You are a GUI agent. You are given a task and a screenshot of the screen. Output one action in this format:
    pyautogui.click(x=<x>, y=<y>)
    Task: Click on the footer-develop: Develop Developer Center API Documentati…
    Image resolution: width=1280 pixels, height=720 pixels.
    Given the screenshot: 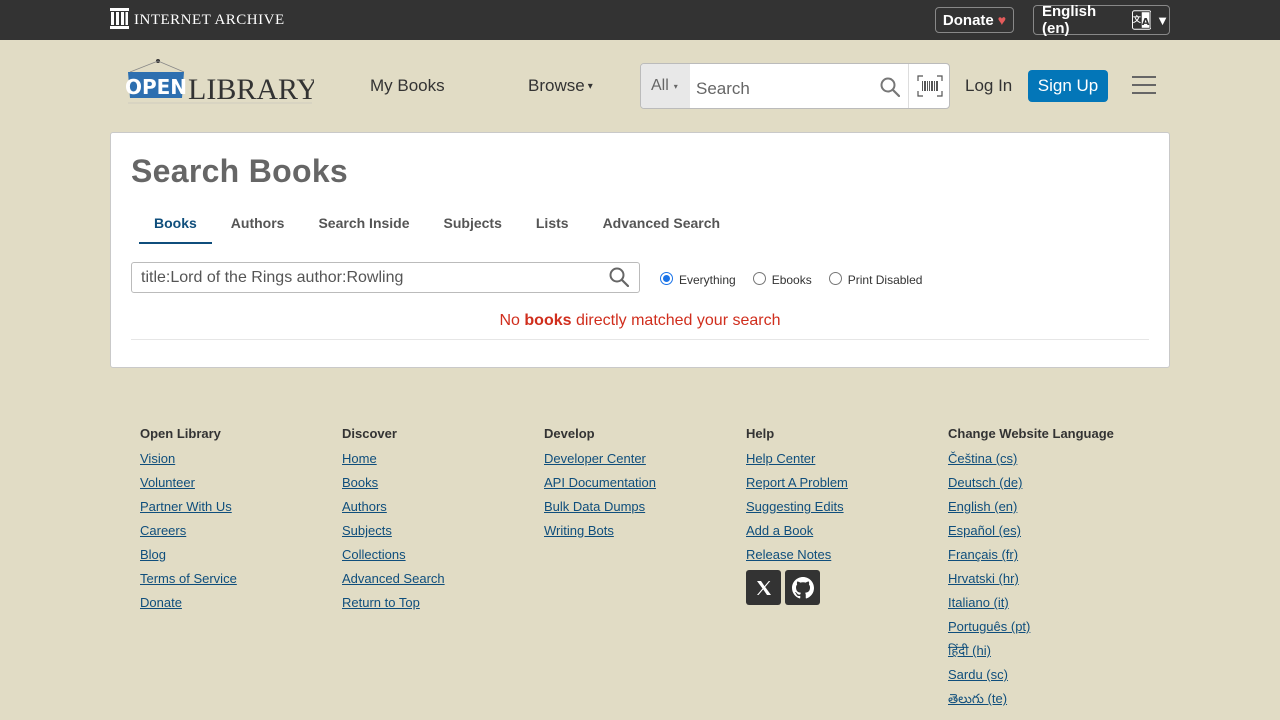 What is the action you would take?
    pyautogui.click(x=600, y=486)
    